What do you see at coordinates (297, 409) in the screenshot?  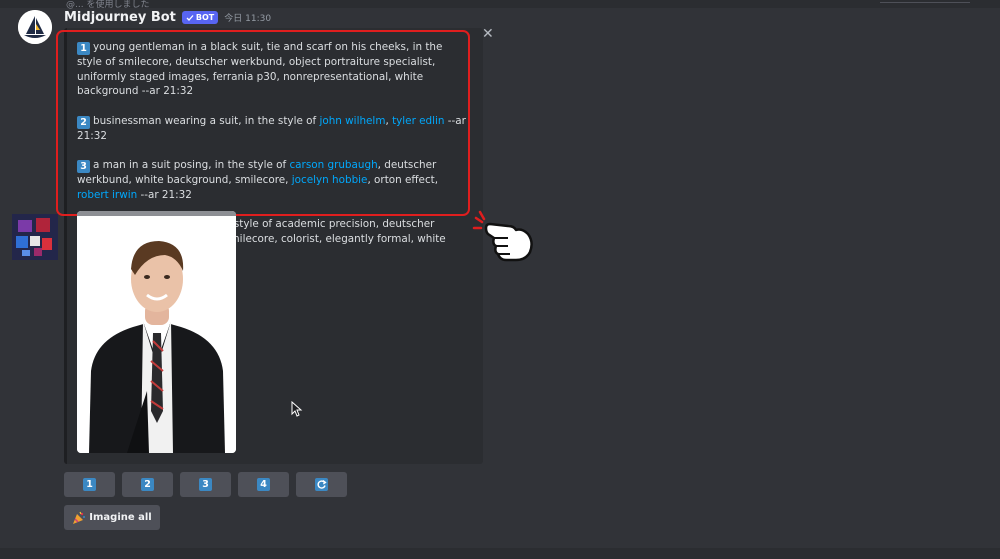 I see `mouse-cursor-icon` at bounding box center [297, 409].